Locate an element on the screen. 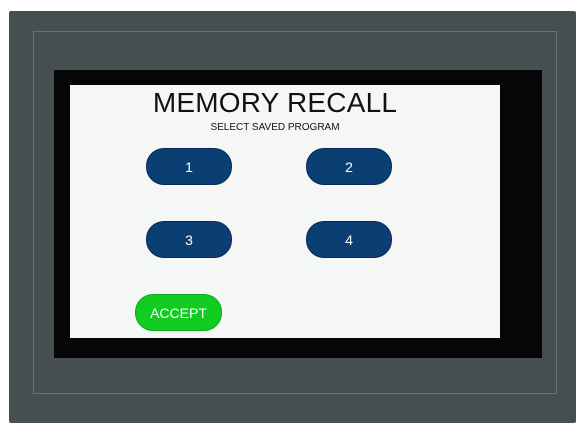  program-1-label: 1 is located at coordinates (189, 166).